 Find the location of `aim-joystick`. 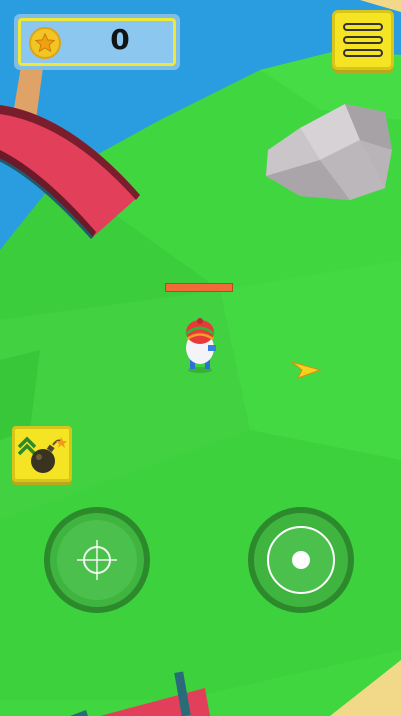

aim-joystick is located at coordinates (97, 560).